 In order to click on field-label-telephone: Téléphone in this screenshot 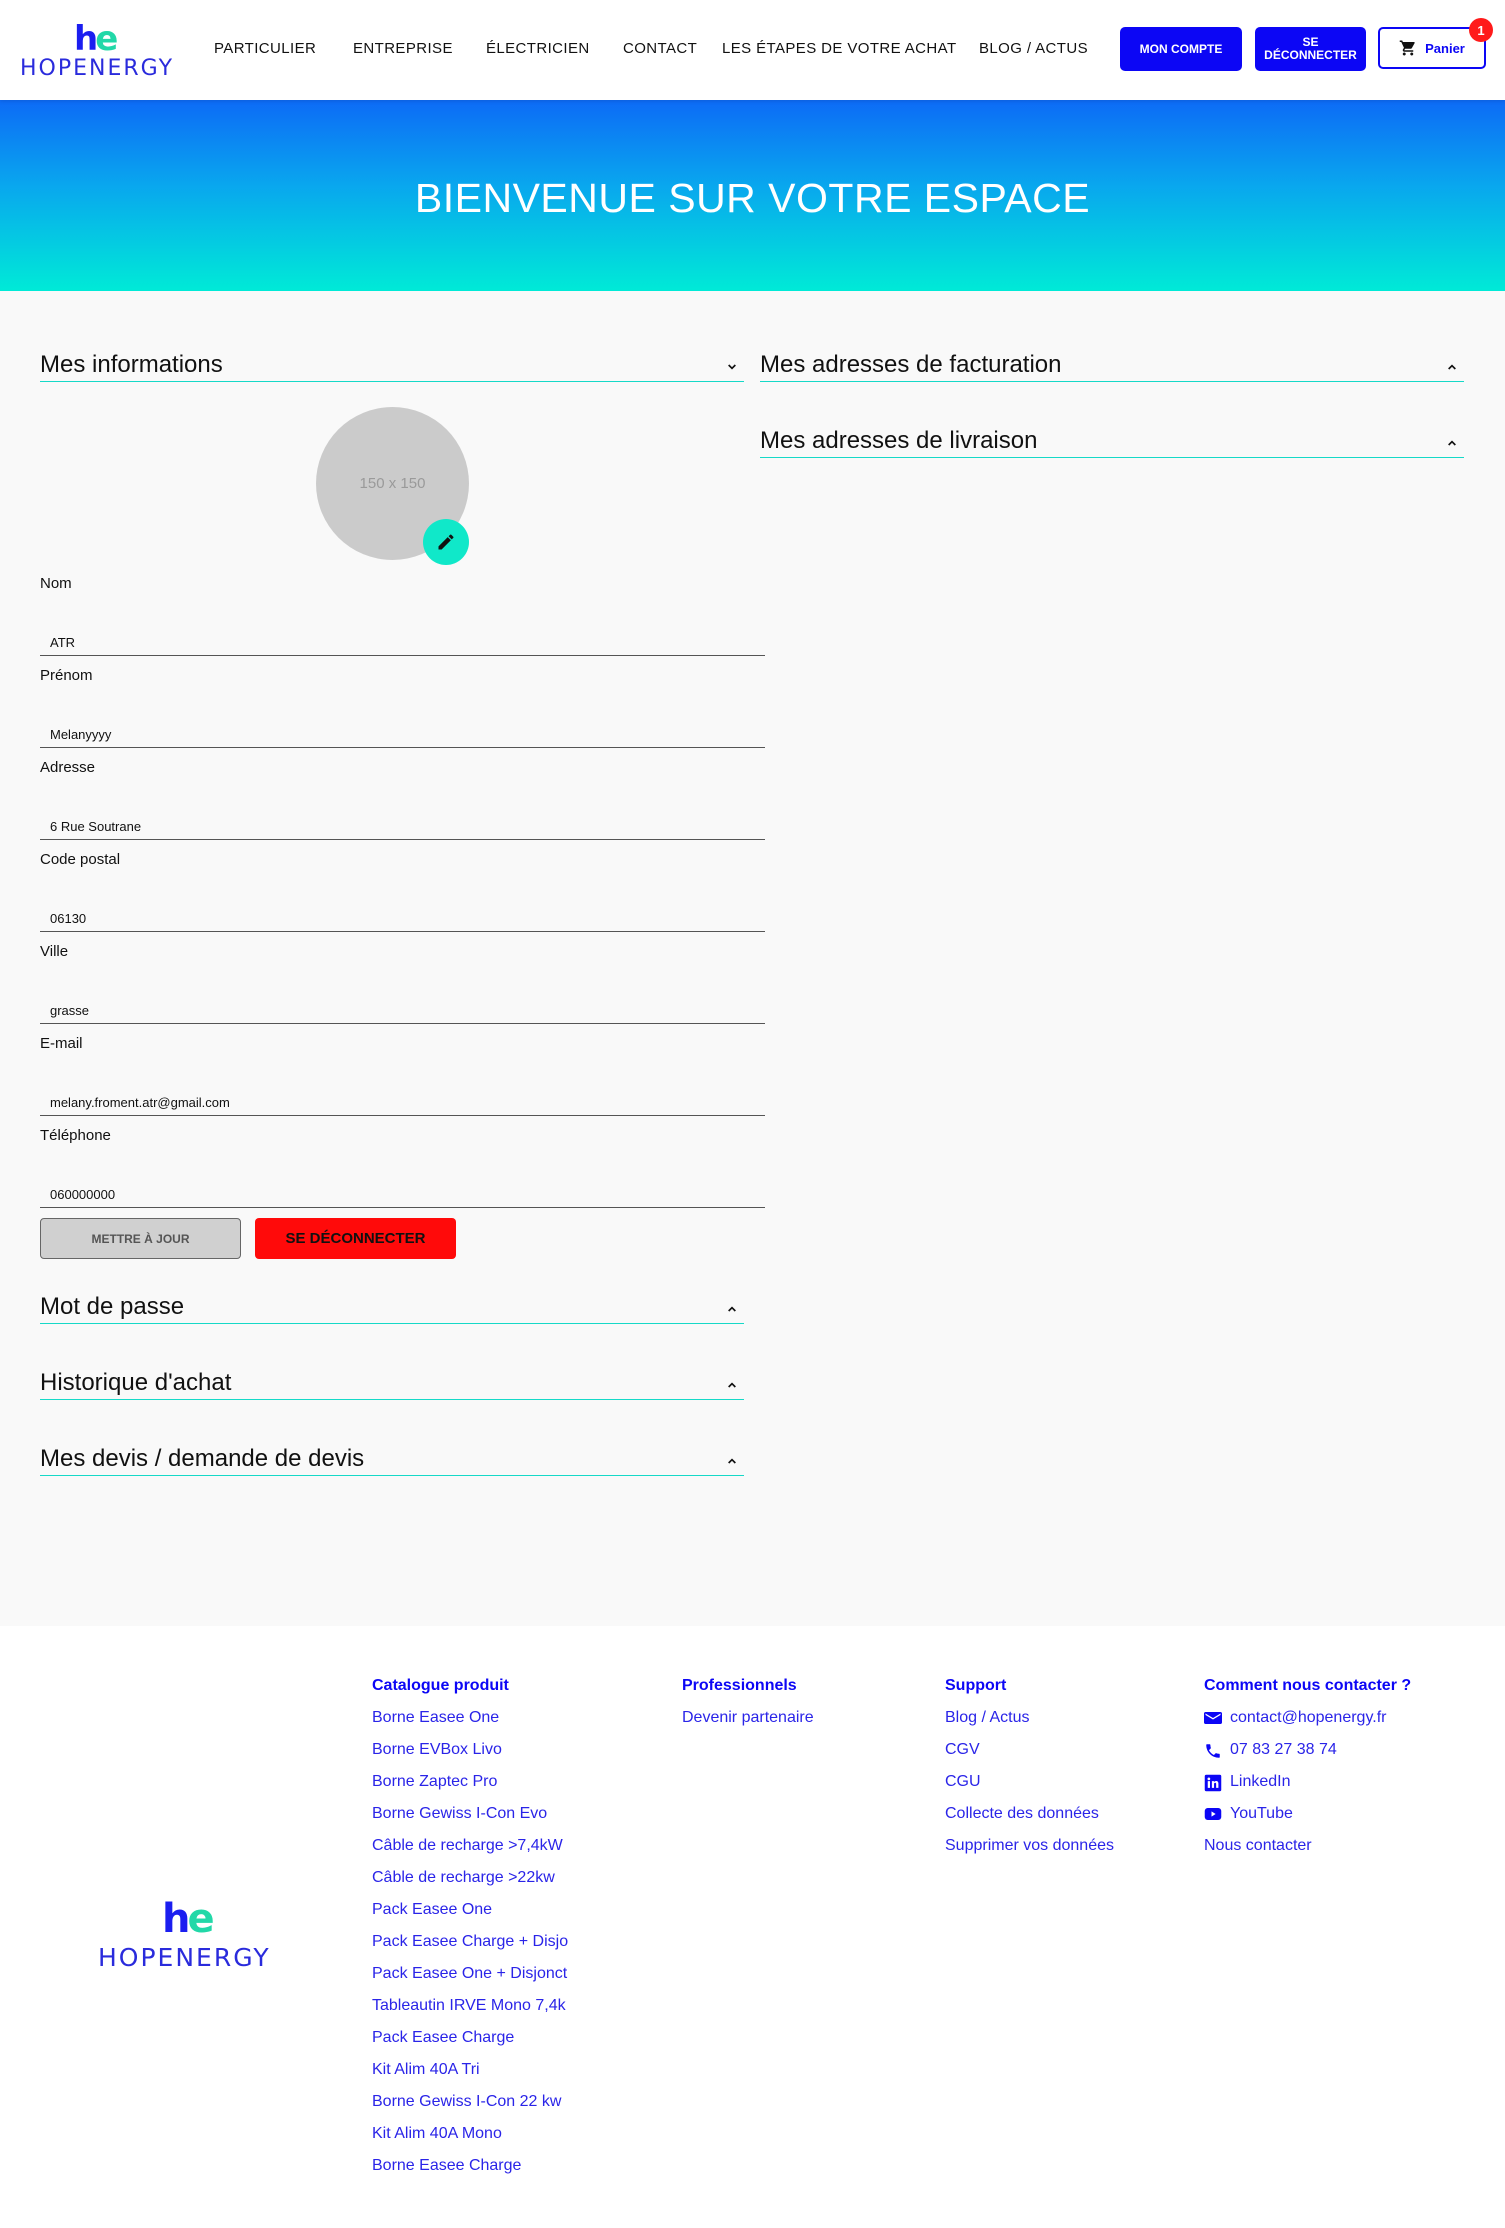, I will do `click(75, 1135)`.